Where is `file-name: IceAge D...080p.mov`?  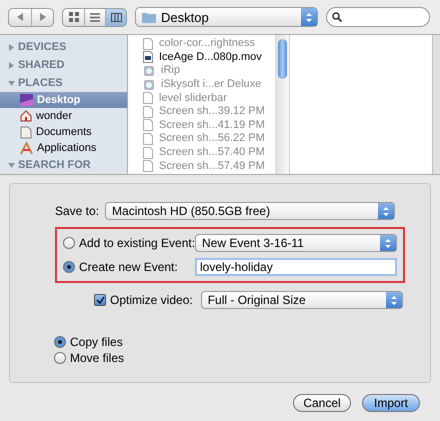
file-name: IceAge D...080p.mov is located at coordinates (210, 57).